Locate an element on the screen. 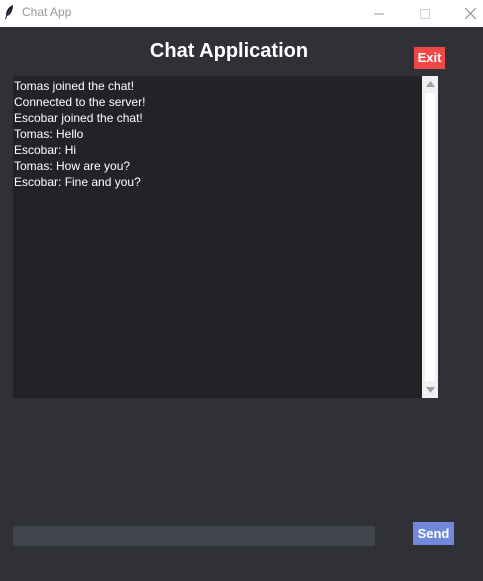 The width and height of the screenshot is (483, 581). close-button is located at coordinates (465, 13).